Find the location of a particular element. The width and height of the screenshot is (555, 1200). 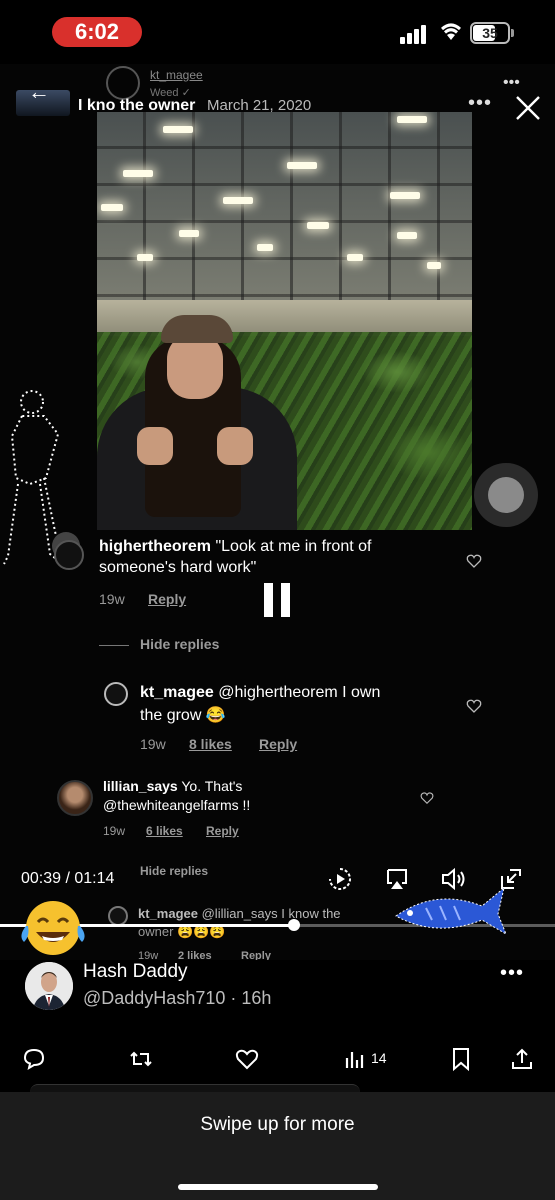

view-count: 14 is located at coordinates (379, 1058).